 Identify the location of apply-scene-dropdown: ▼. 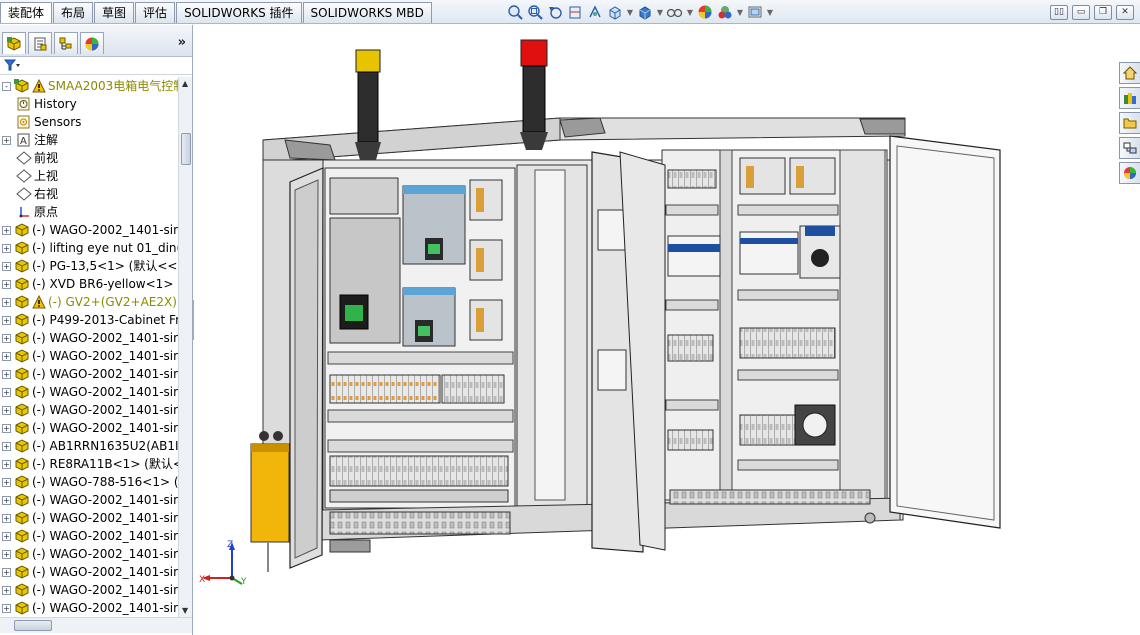
(740, 12).